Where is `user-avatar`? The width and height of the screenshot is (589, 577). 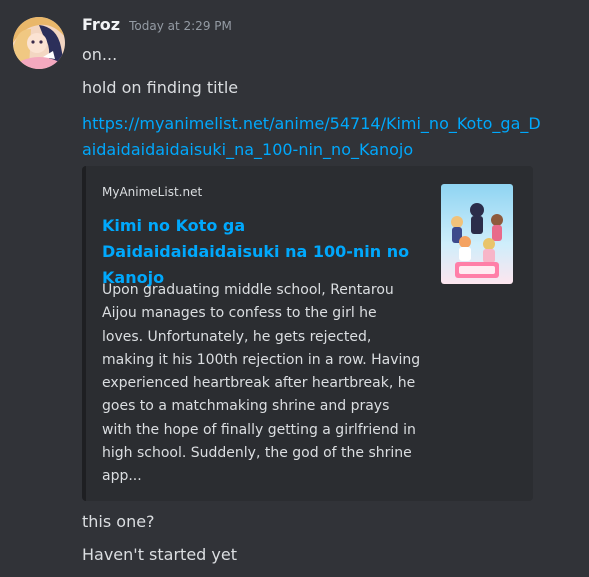
user-avatar is located at coordinates (39, 43).